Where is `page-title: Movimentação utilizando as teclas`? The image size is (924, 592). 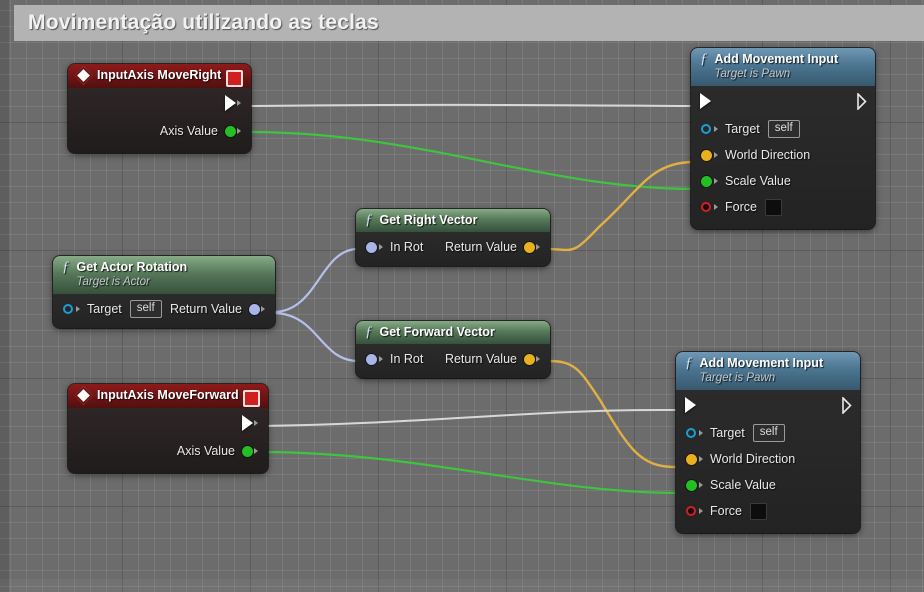 page-title: Movimentação utilizando as teclas is located at coordinates (203, 22).